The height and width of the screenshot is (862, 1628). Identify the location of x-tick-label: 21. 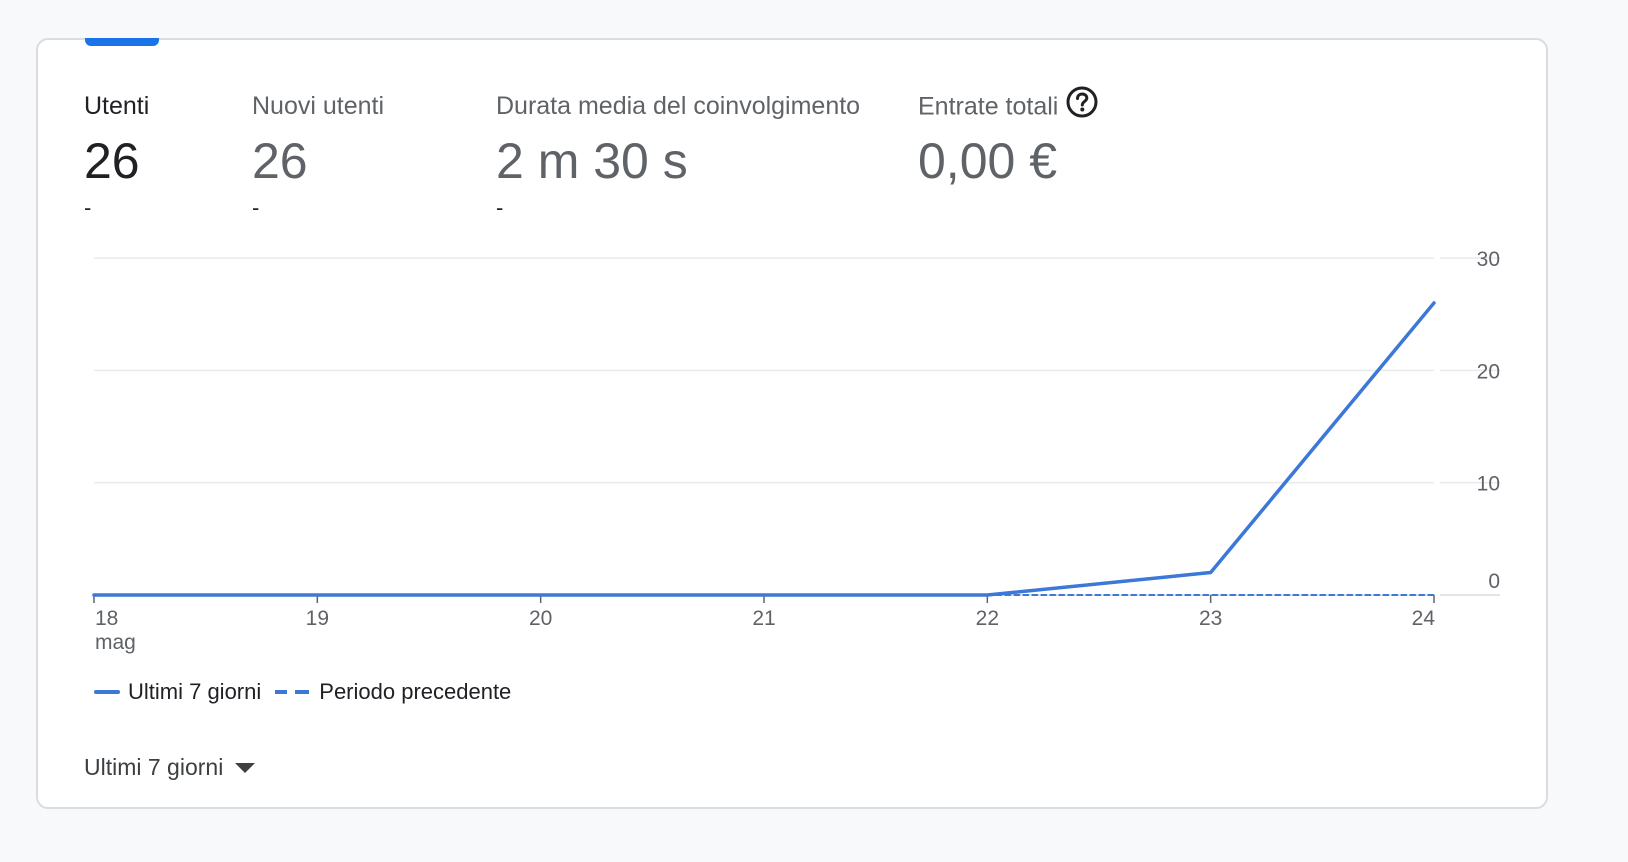
(763, 618).